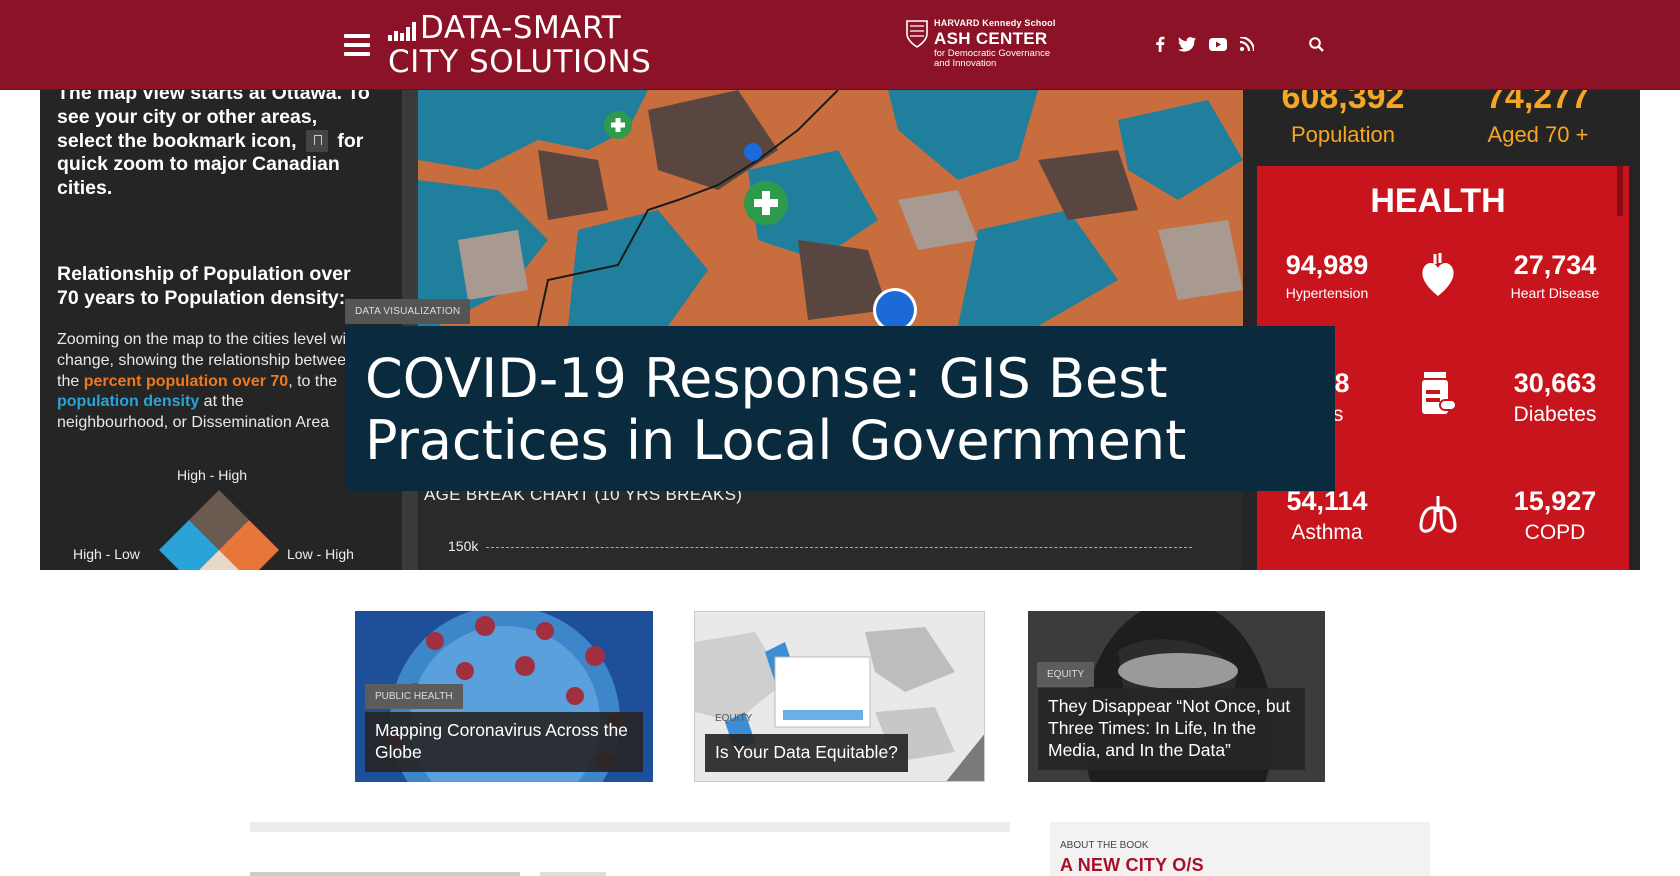 The width and height of the screenshot is (1680, 876). I want to click on heart-disease-label: Heart Disease, so click(1555, 293).